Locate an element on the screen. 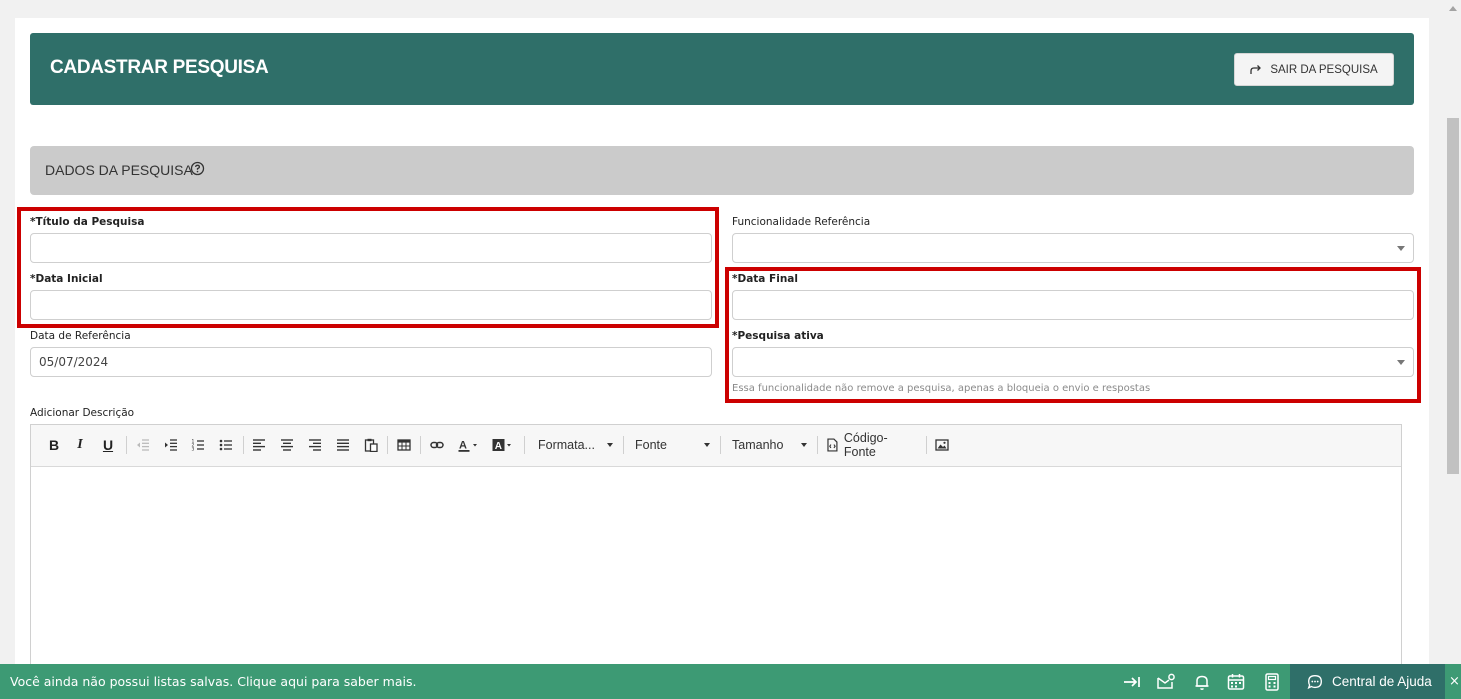 This screenshot has width=1461, height=699. descricao-label: Adicionar Descrição is located at coordinates (82, 413).